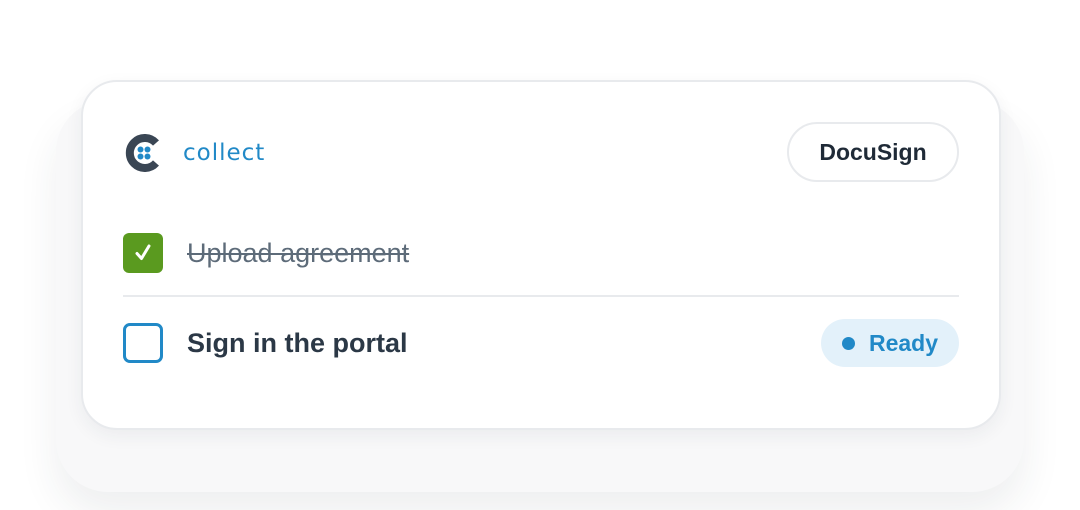  I want to click on task-divider, so click(541, 296).